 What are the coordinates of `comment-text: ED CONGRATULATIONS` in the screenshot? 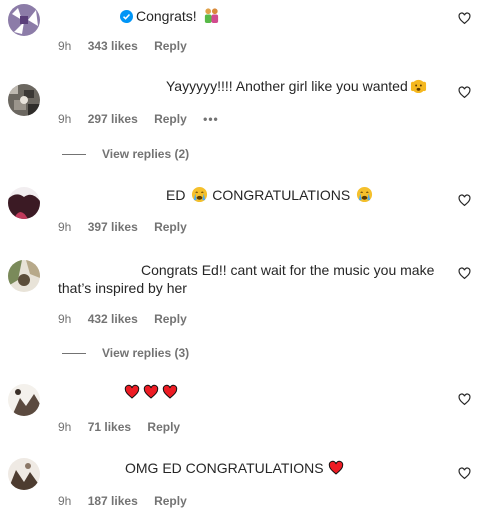 It's located at (305, 195).